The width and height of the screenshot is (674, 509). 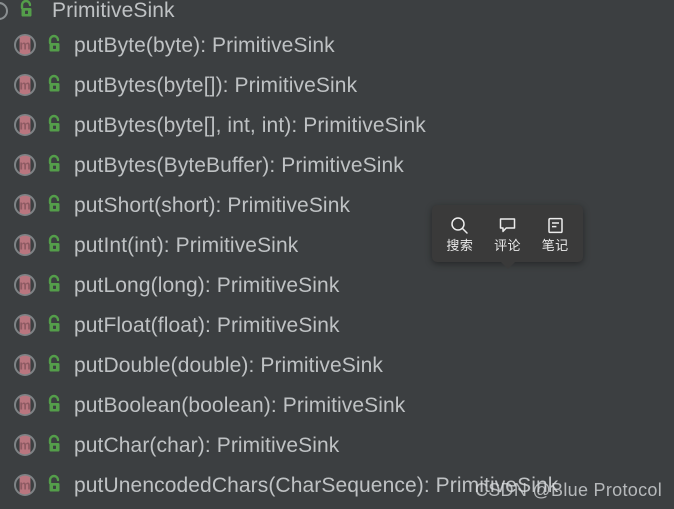 I want to click on tree-row-label: putBytes(ByteBuffer): PrimitiveSink, so click(x=239, y=165).